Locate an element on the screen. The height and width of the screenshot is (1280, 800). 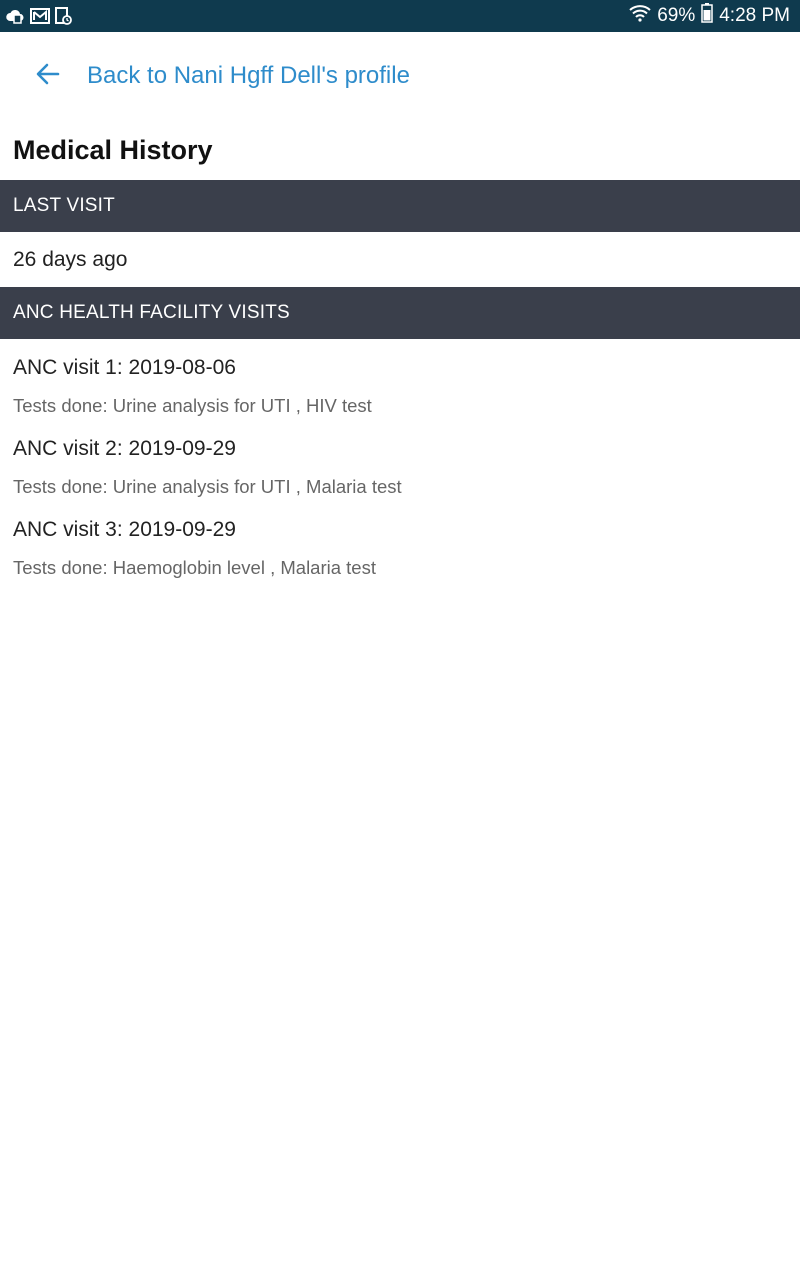
clipboard-icon is located at coordinates (63, 16).